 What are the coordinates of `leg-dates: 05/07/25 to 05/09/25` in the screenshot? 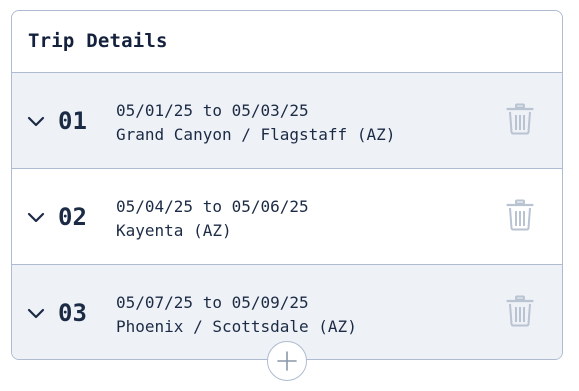 It's located at (212, 302).